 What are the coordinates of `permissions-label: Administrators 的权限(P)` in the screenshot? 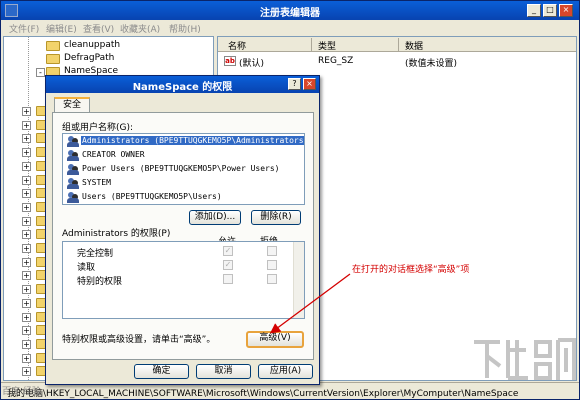 It's located at (116, 234).